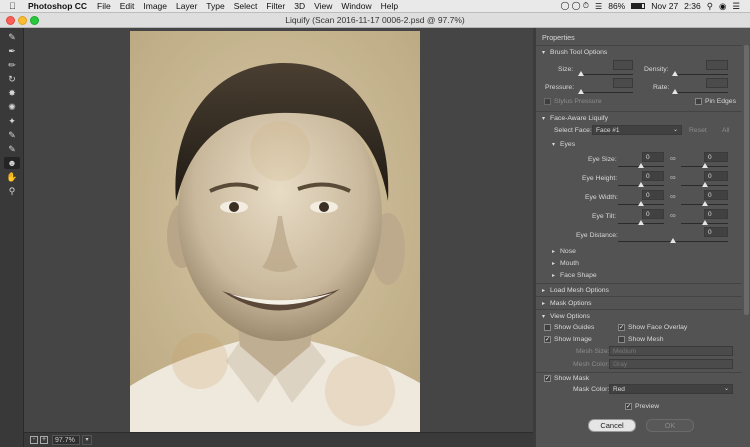 The height and width of the screenshot is (447, 750). What do you see at coordinates (87, 440) in the screenshot?
I see `zoom-dropdown: ▾` at bounding box center [87, 440].